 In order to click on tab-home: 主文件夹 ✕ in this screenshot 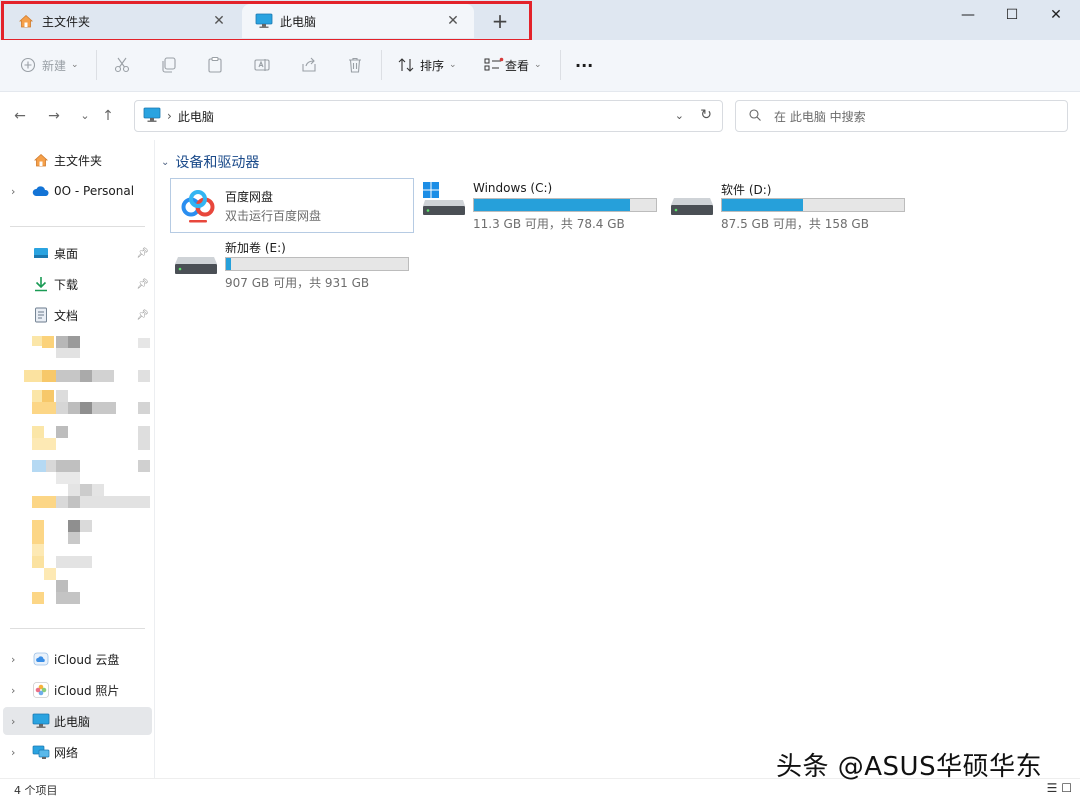, I will do `click(122, 21)`.